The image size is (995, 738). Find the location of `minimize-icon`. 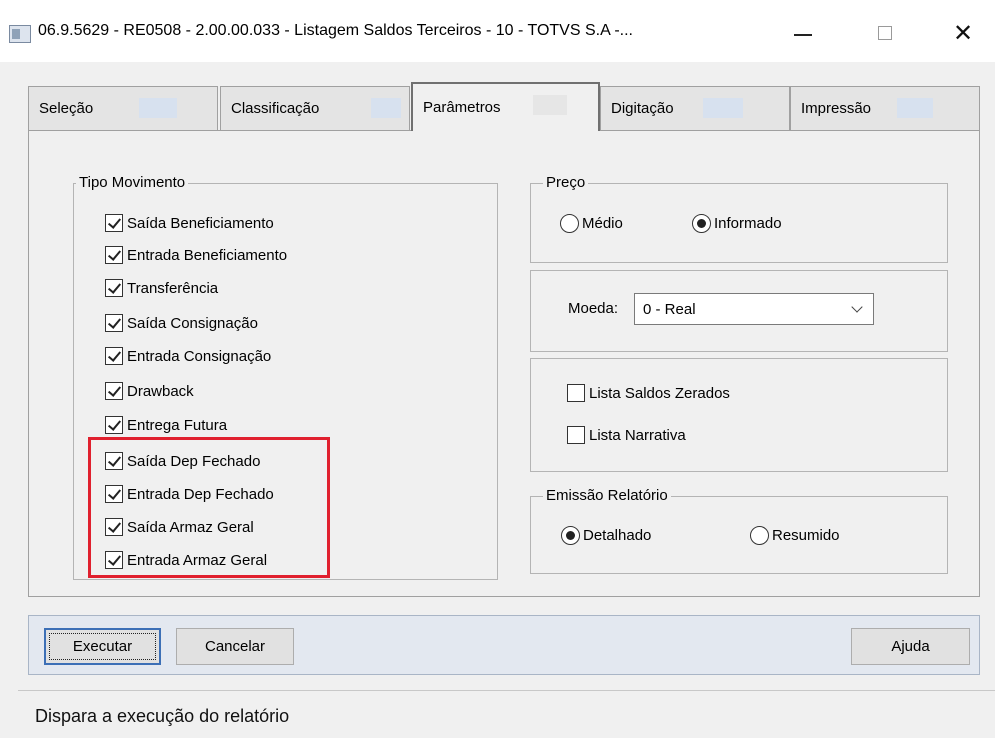

minimize-icon is located at coordinates (803, 35).